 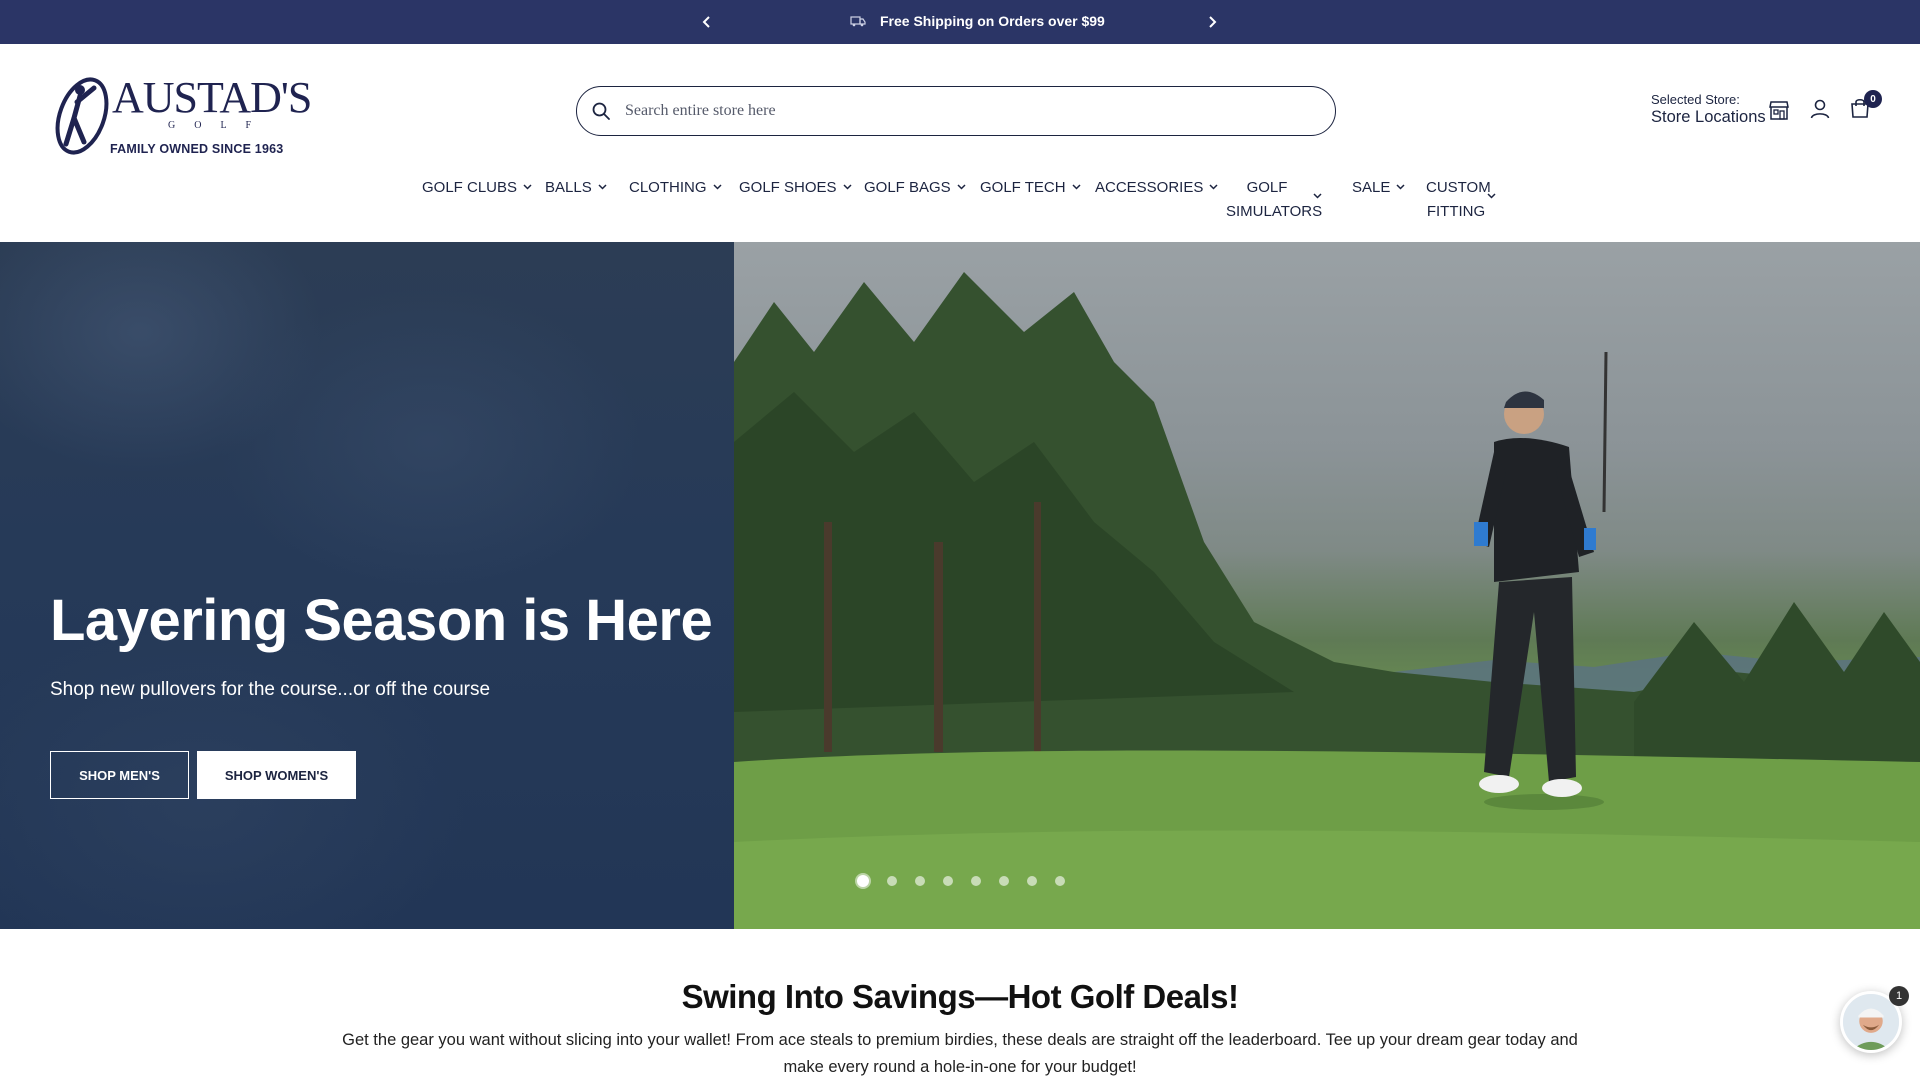 I want to click on nav-label-line2: FITTING, so click(x=1456, y=211).